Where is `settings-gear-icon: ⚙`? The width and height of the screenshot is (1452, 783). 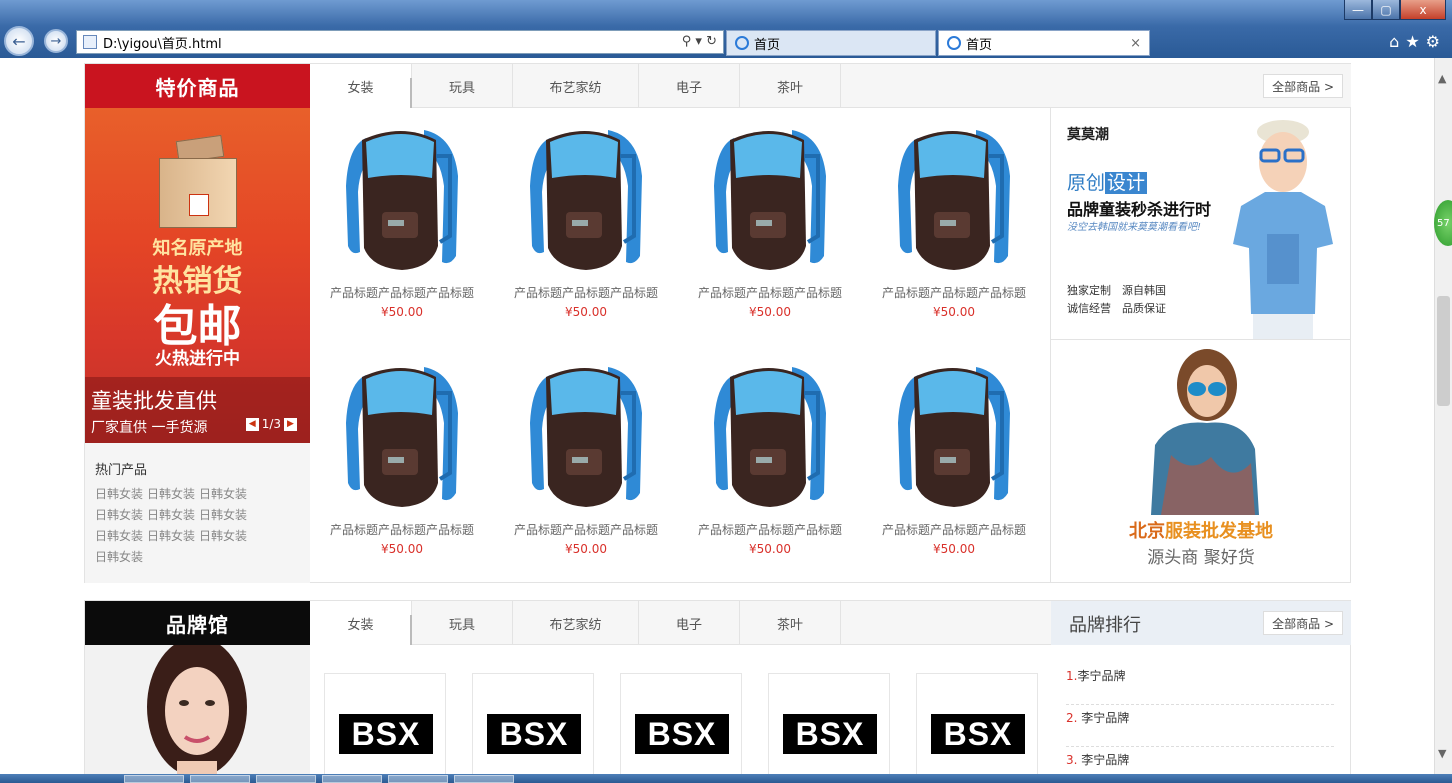
settings-gear-icon: ⚙ is located at coordinates (1436, 41).